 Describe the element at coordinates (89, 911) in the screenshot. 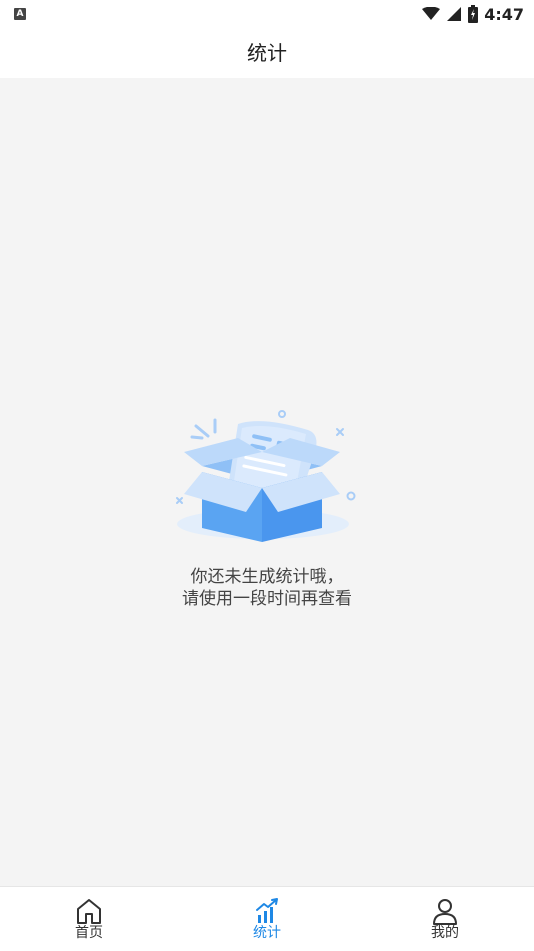

I see `home-icon` at that location.